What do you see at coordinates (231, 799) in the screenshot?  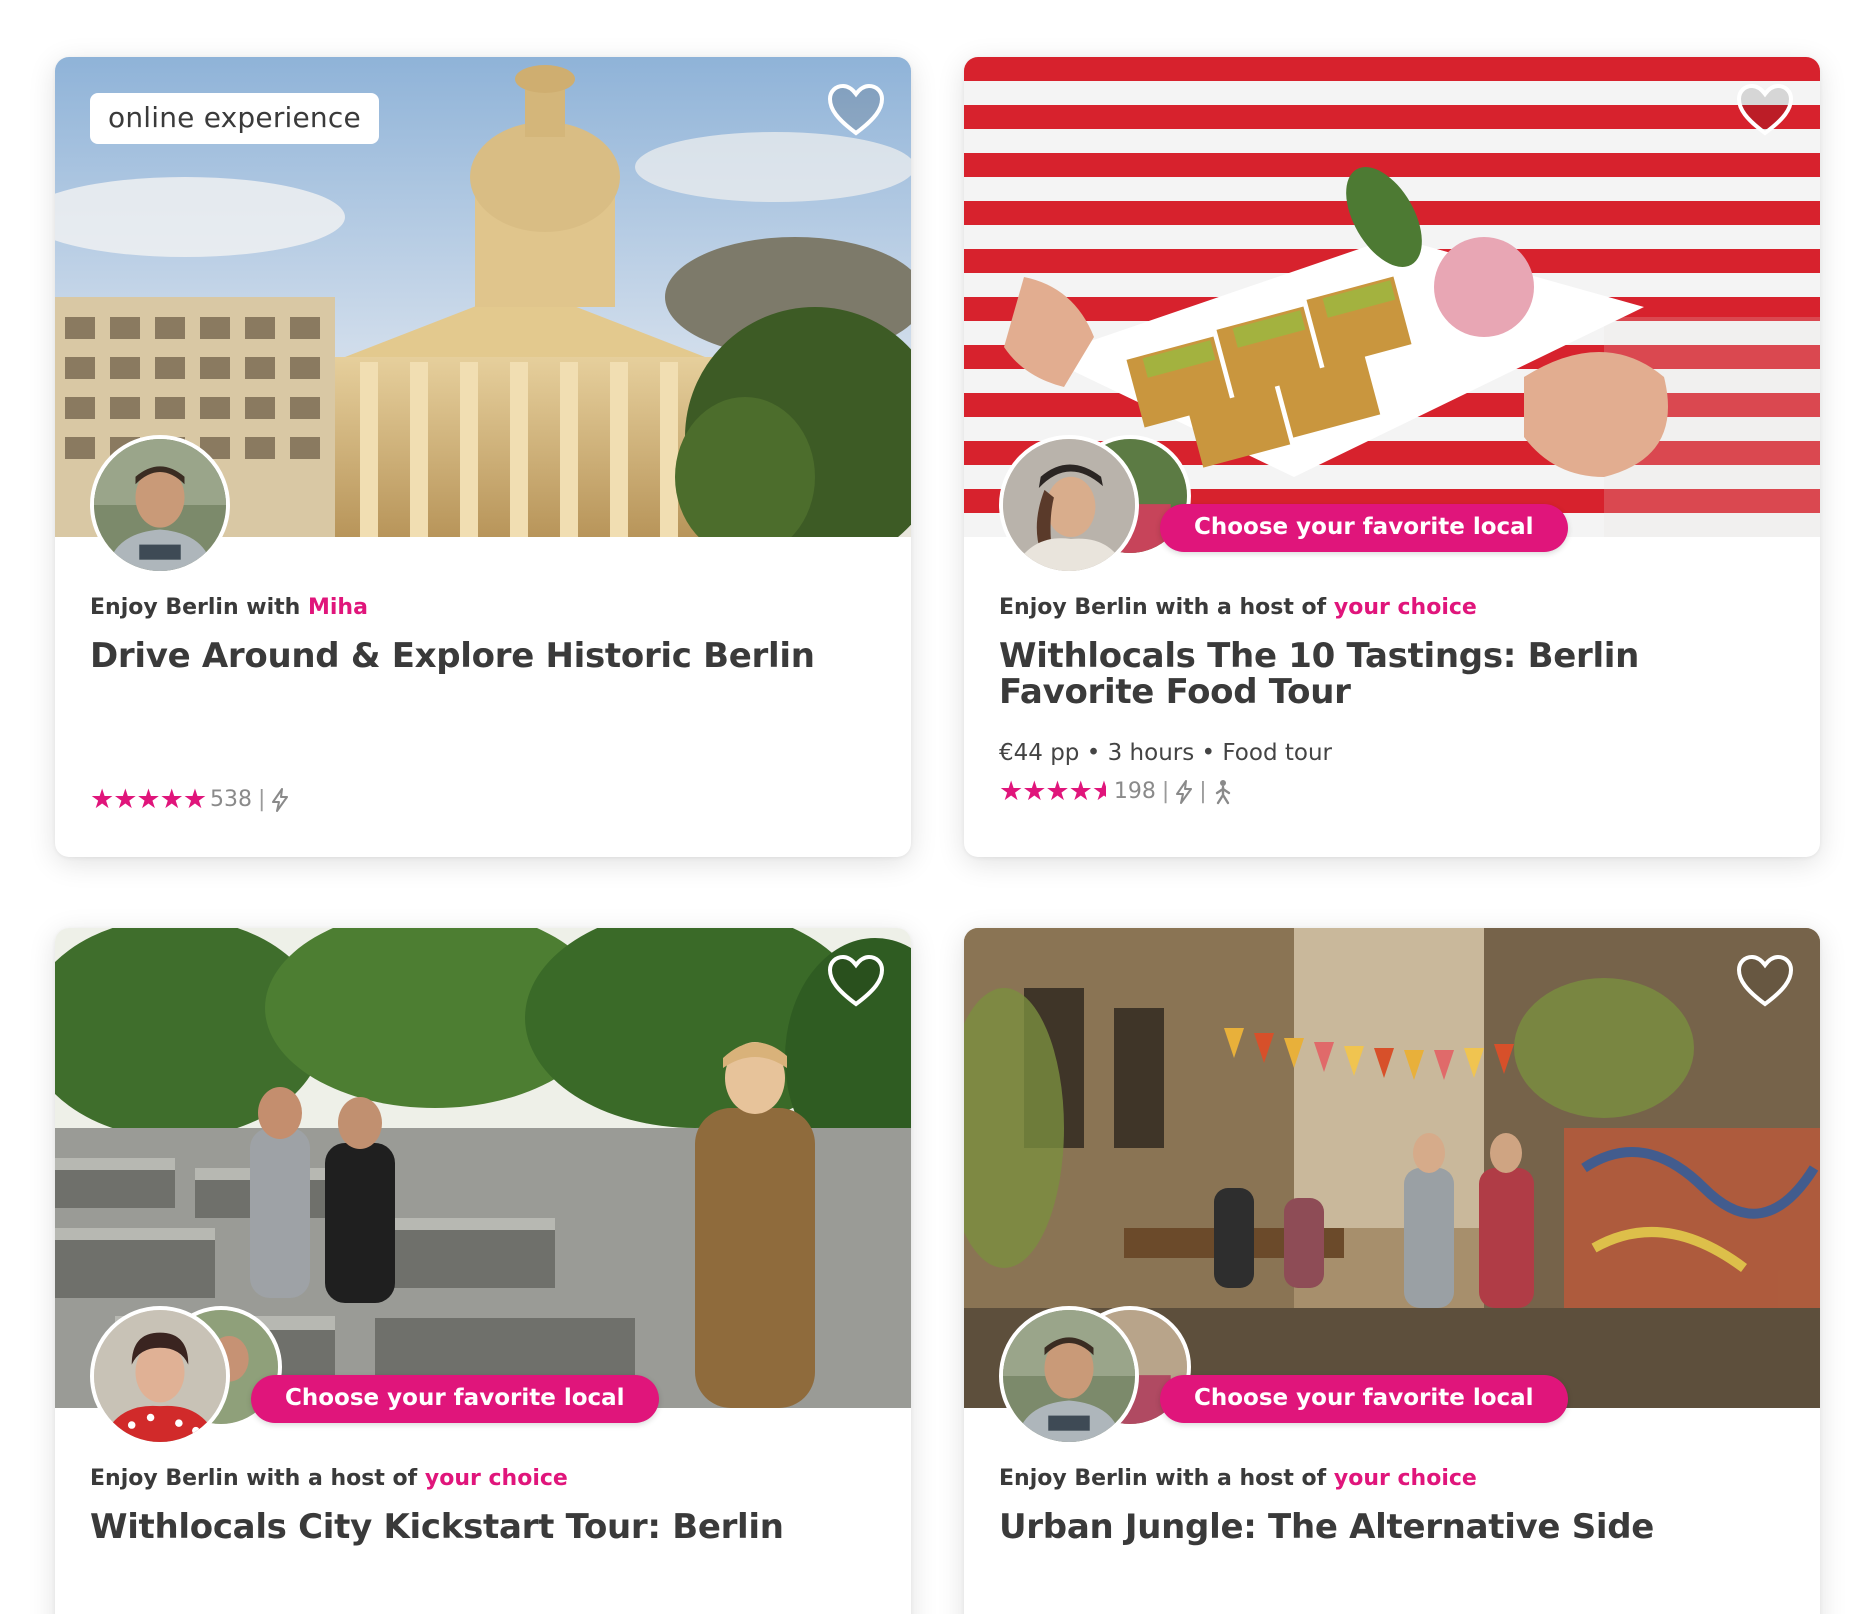 I see `review-count: 538` at bounding box center [231, 799].